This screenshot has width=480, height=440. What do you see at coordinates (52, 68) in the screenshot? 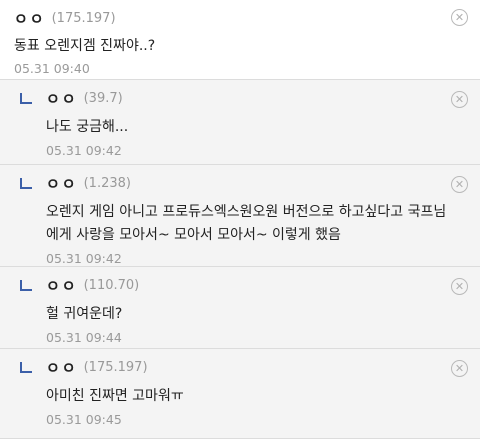
I see `comment-date: 05.31 09:40` at bounding box center [52, 68].